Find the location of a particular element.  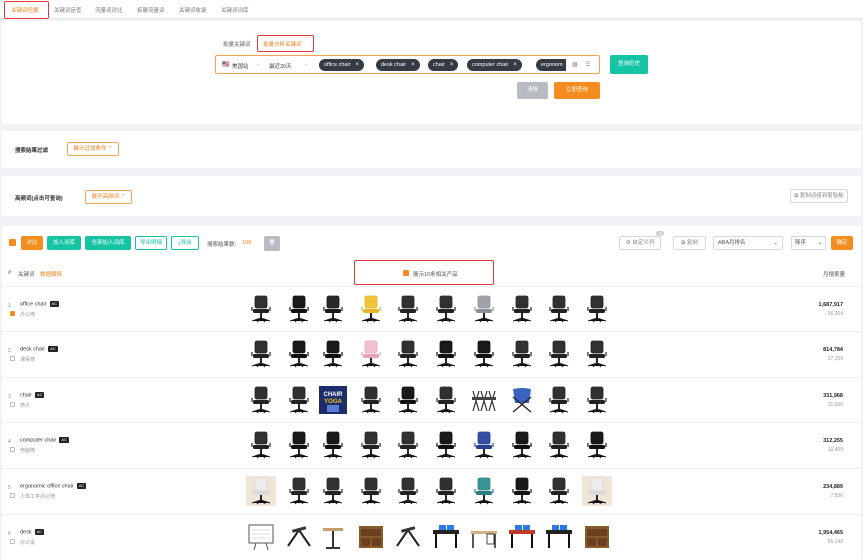

export-button: ⤓导出 is located at coordinates (185, 243).